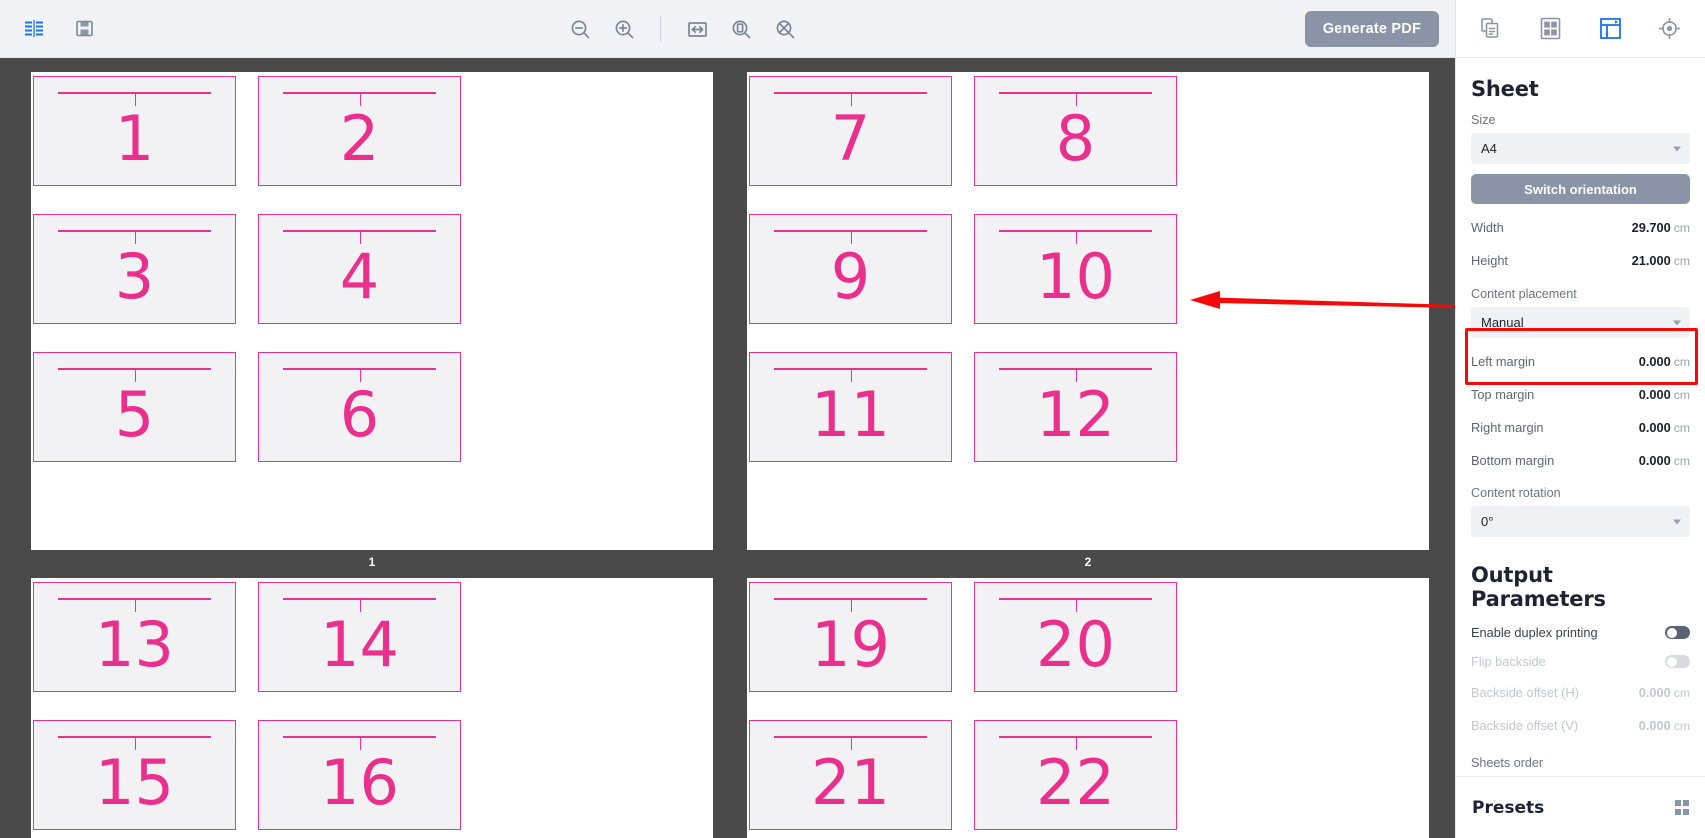 Image resolution: width=1705 pixels, height=838 pixels. Describe the element at coordinates (1580, 189) in the screenshot. I see `switch-orientation-button: Switch orientation` at that location.